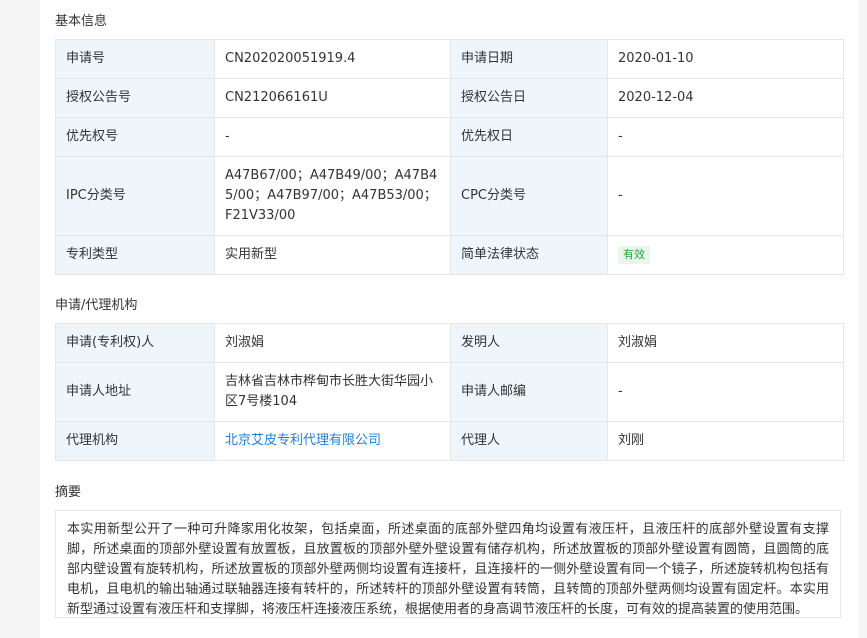 Image resolution: width=867 pixels, height=638 pixels. Describe the element at coordinates (332, 98) in the screenshot. I see `grant-number-value: CN212066161U` at that location.